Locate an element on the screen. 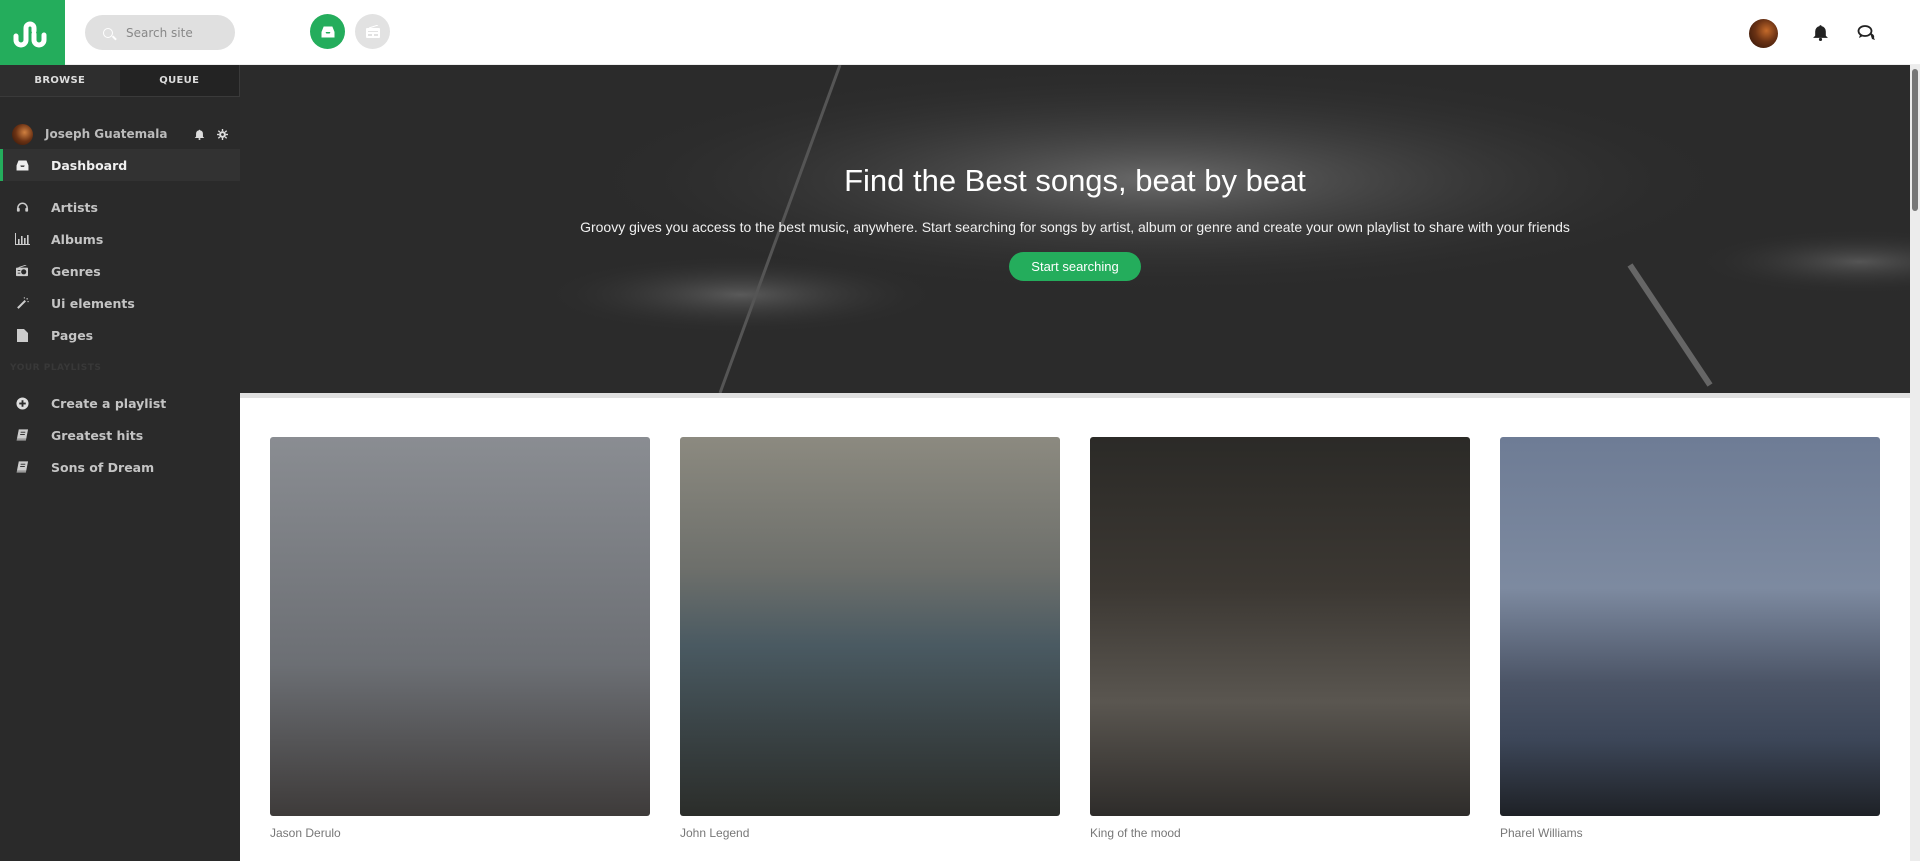 Image resolution: width=1920 pixels, height=861 pixels. artist-card: King of the mood is located at coordinates (1280, 638).